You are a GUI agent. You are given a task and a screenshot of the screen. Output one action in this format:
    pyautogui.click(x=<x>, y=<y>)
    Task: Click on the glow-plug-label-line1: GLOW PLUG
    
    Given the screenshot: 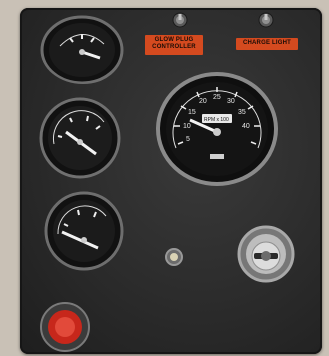 What is the action you would take?
    pyautogui.click(x=174, y=40)
    